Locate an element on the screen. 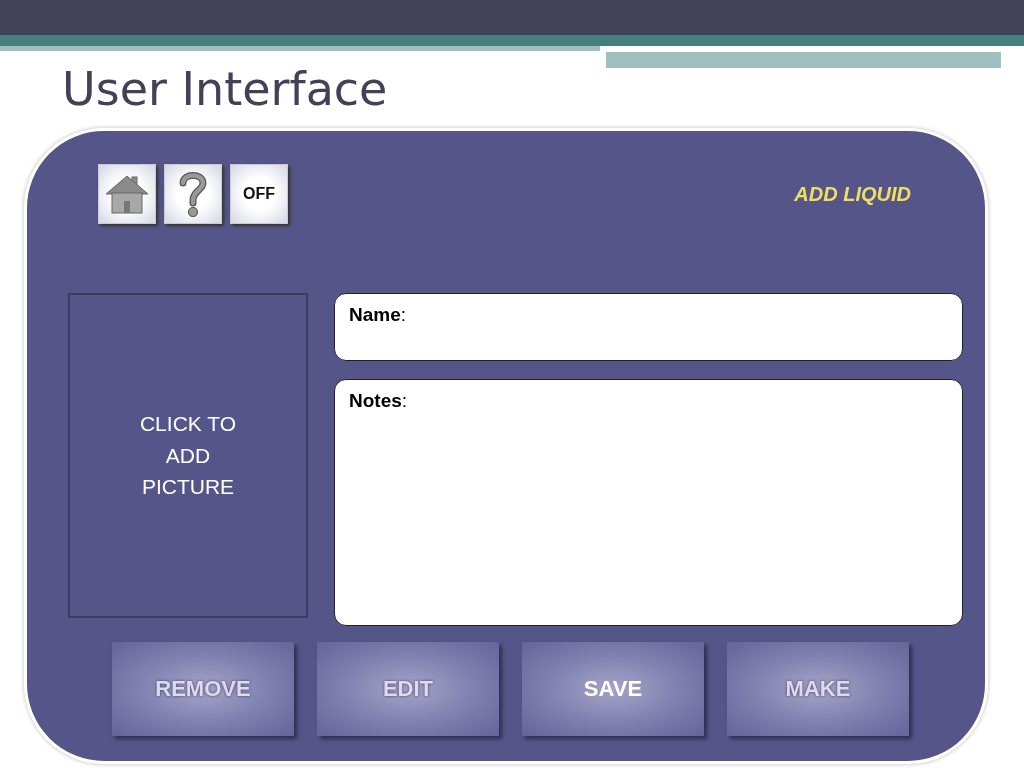  house-icon is located at coordinates (127, 194).